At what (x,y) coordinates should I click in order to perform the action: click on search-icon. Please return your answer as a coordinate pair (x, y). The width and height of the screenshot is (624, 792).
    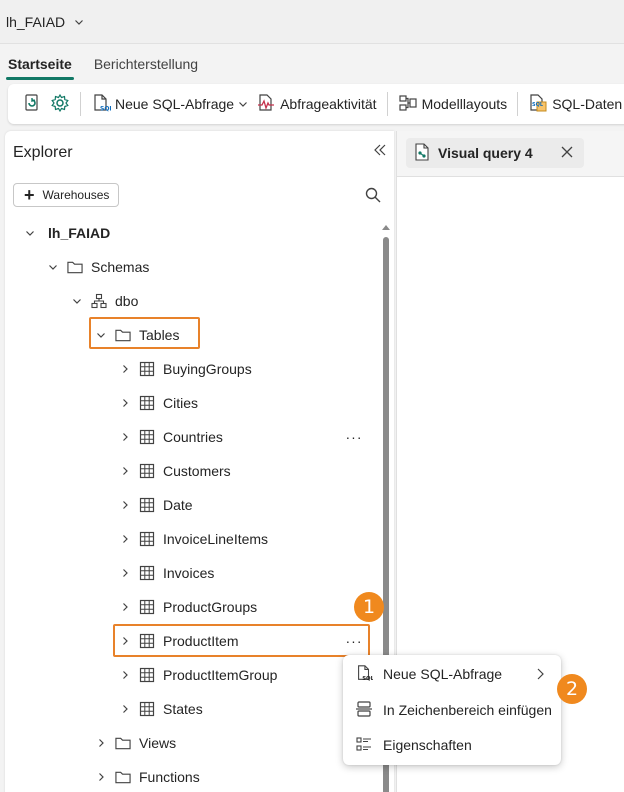
    Looking at the image, I should click on (373, 195).